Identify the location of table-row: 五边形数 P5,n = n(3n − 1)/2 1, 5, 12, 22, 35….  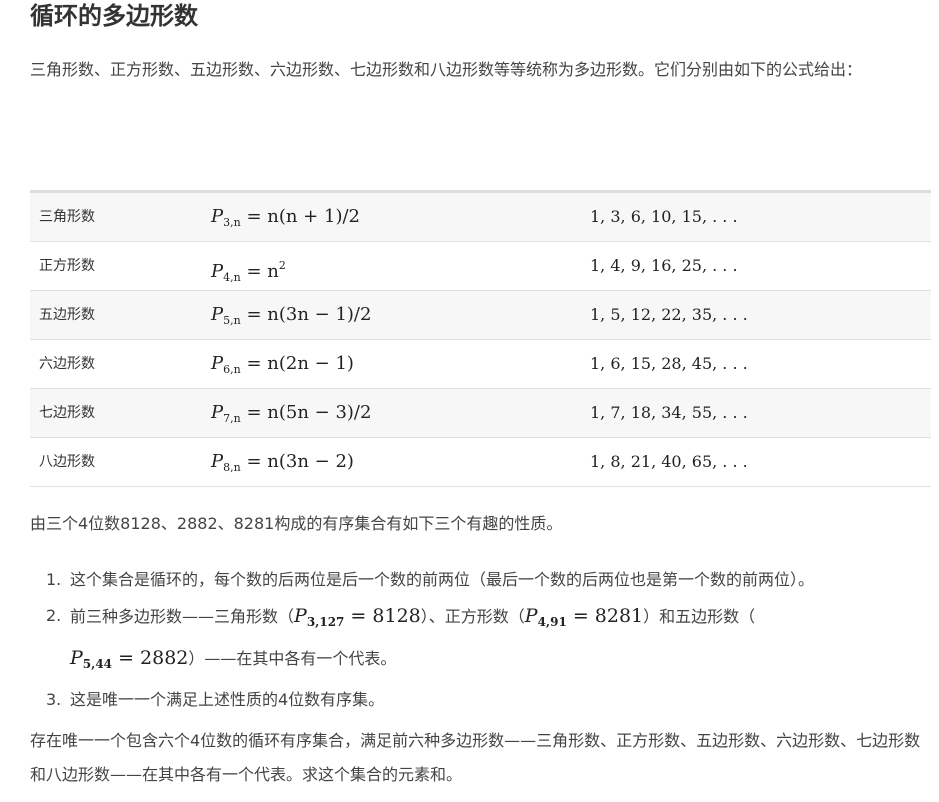
(480, 315).